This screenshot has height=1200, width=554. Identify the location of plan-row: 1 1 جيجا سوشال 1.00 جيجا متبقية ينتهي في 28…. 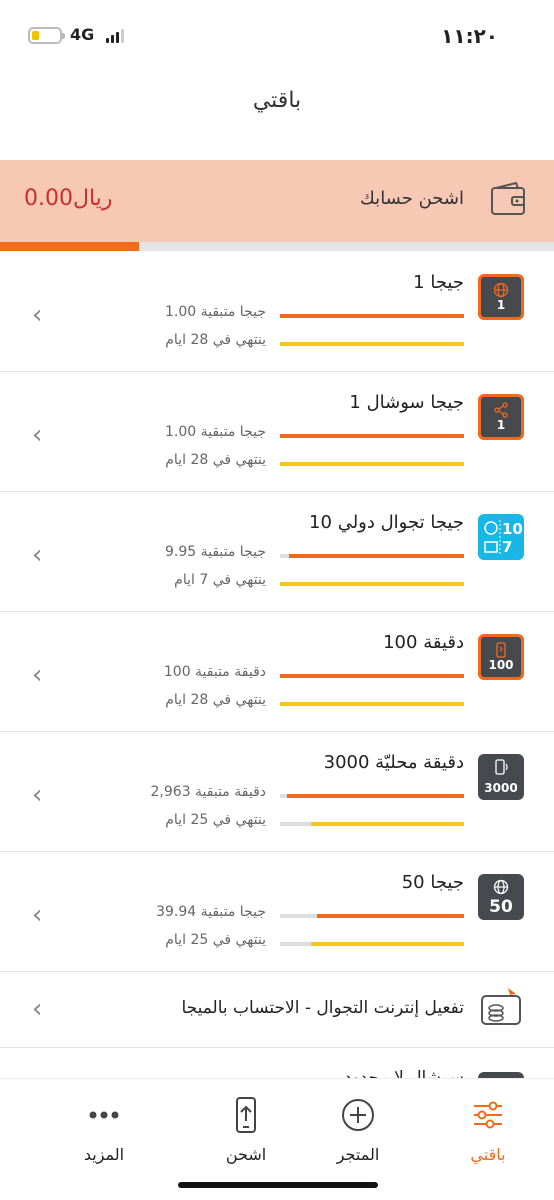
(277, 432).